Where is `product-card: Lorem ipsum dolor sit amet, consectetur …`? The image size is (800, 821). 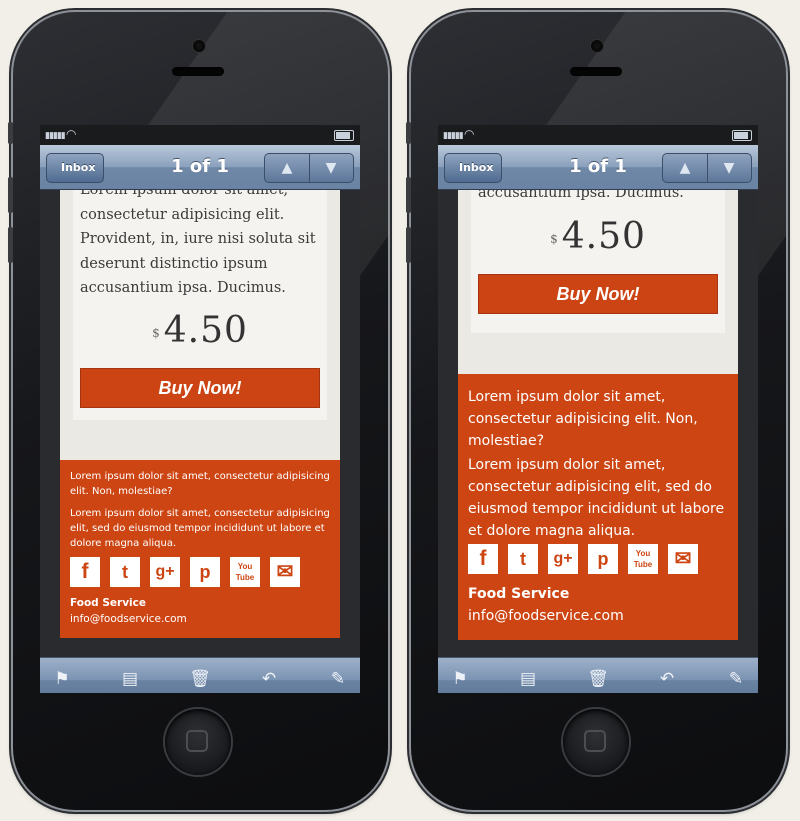 product-card: Lorem ipsum dolor sit amet, consectetur … is located at coordinates (200, 325).